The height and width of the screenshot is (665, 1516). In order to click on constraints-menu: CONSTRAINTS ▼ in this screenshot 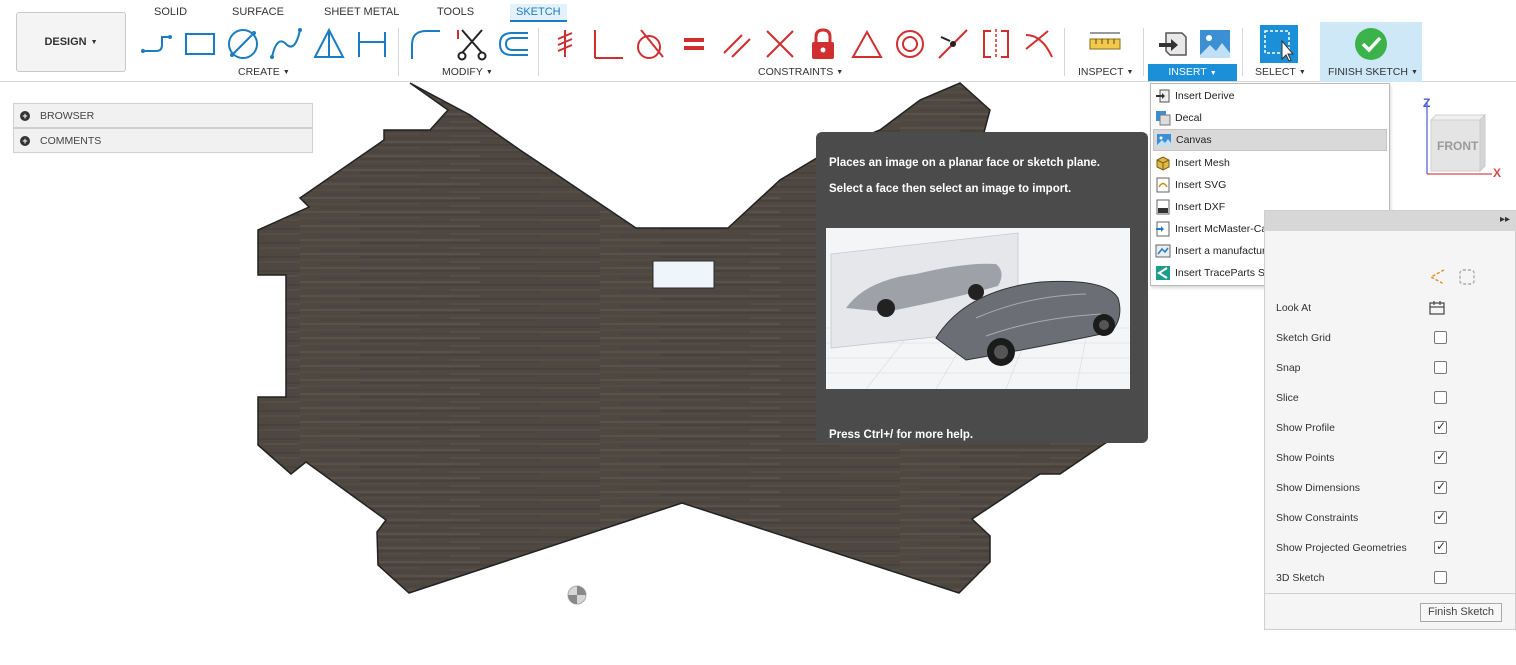, I will do `click(800, 72)`.